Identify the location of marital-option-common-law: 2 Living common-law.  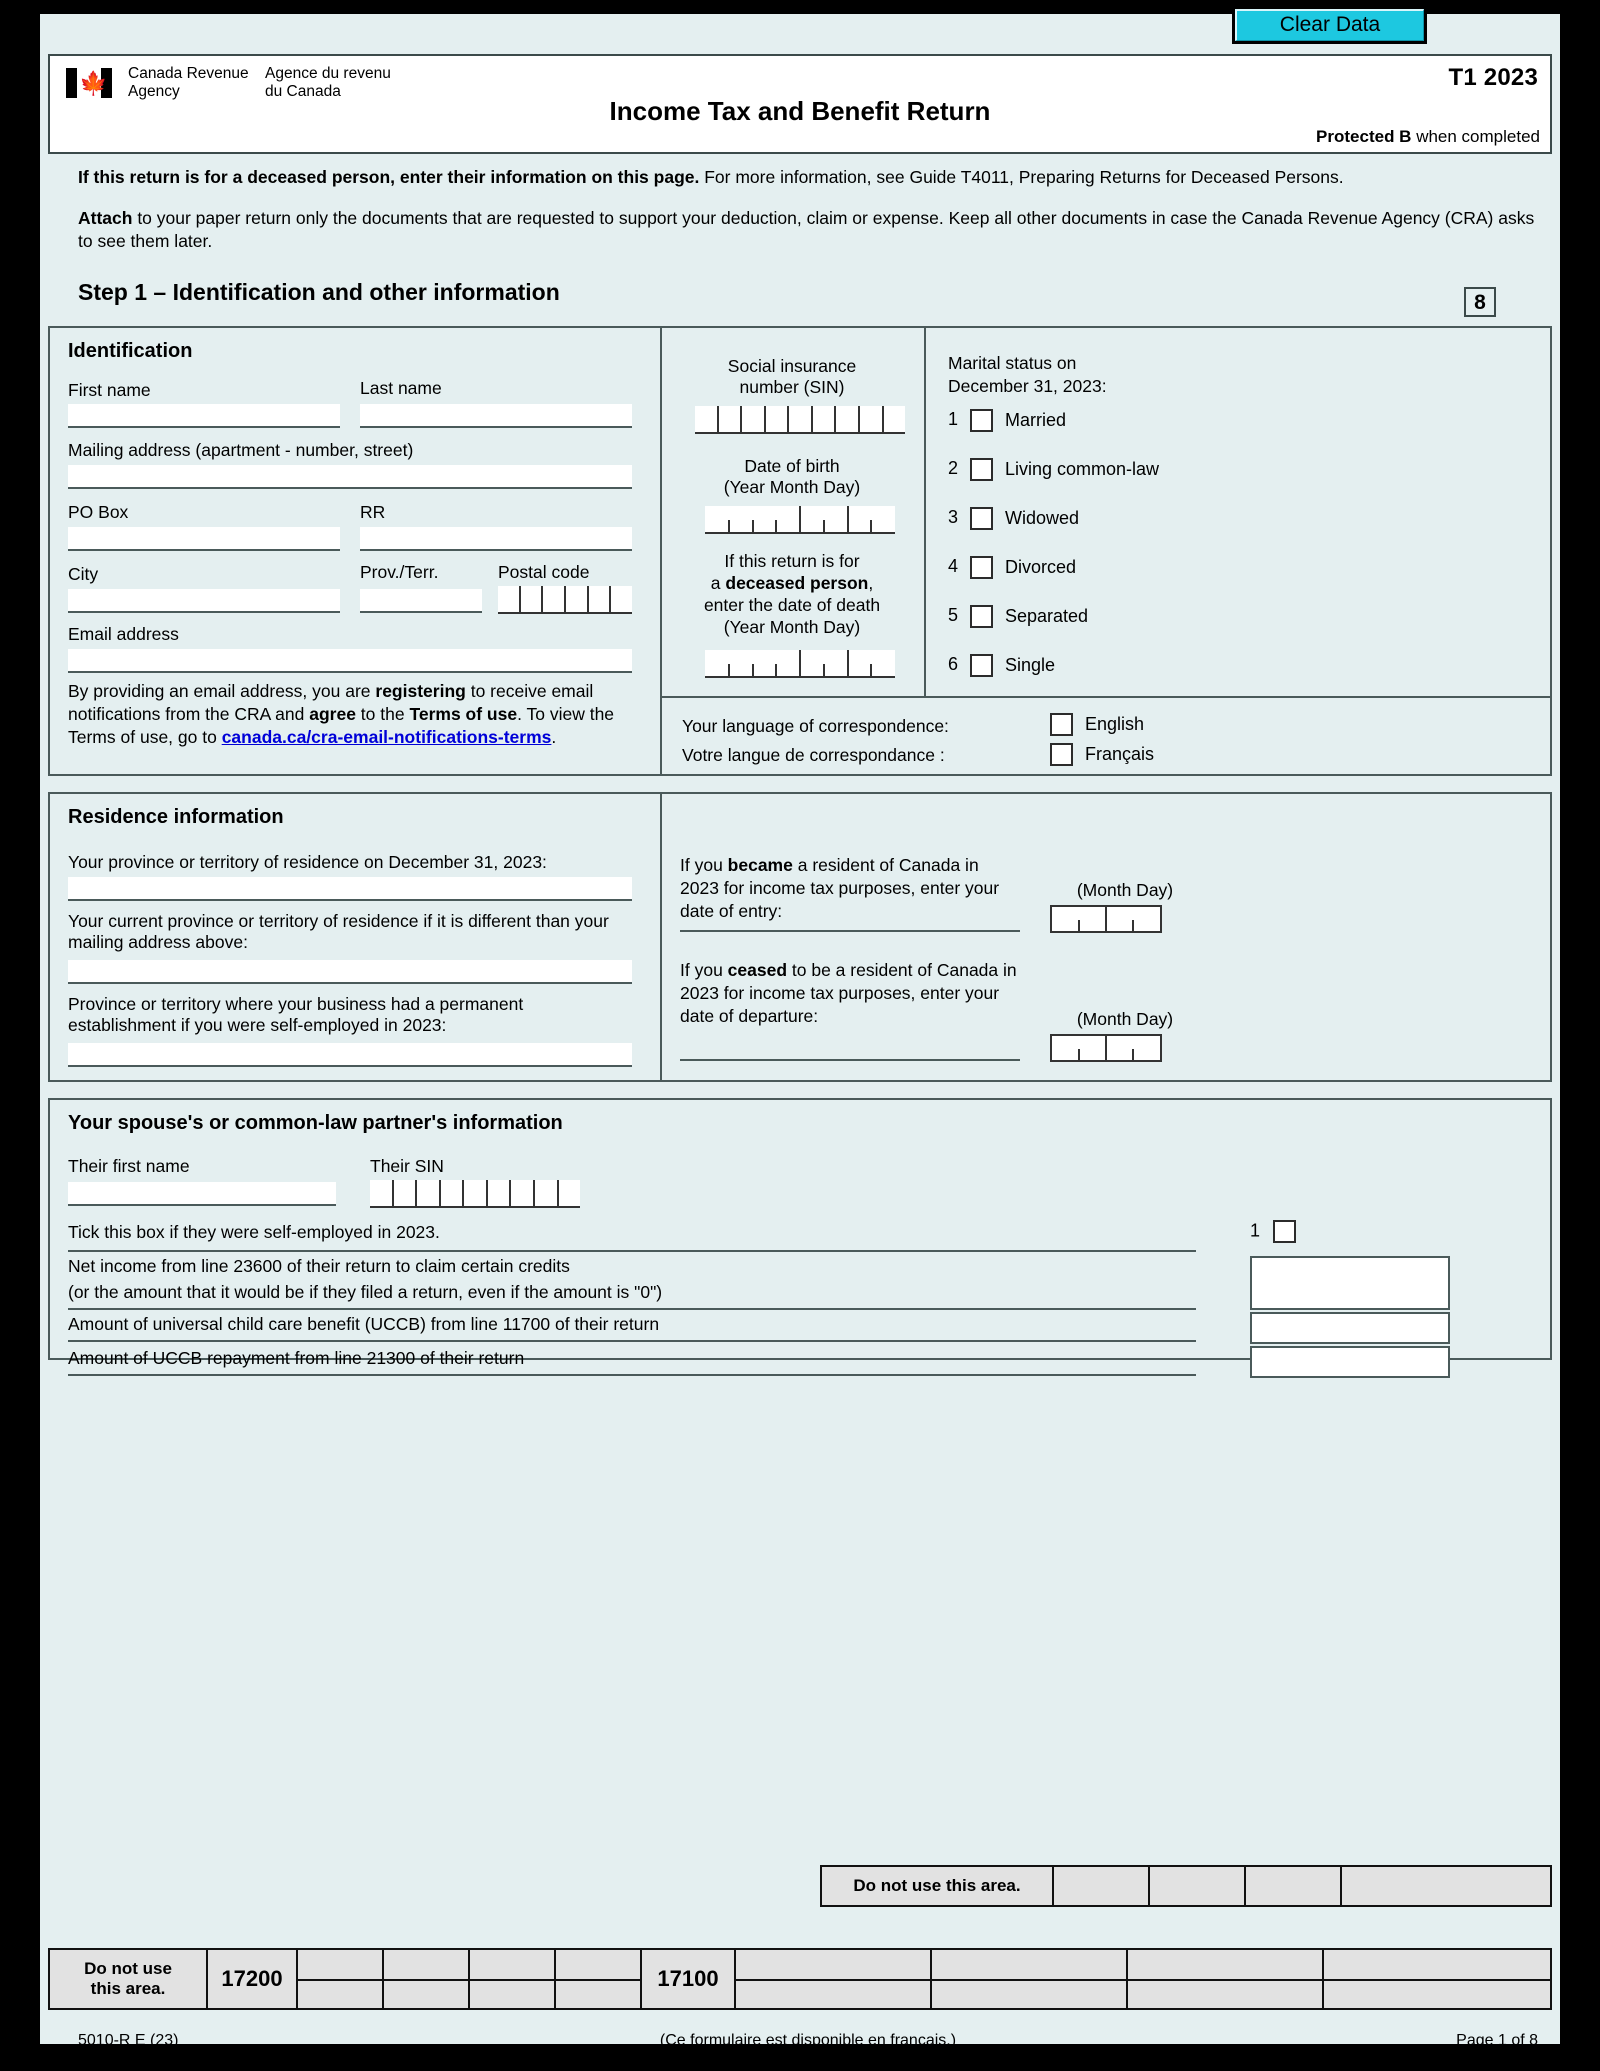
(1053, 469).